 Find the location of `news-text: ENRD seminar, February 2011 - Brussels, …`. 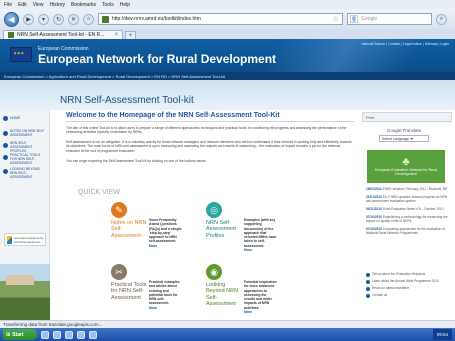

news-text: ENRD seminar, February 2011 - Brussels, … is located at coordinates (415, 189).